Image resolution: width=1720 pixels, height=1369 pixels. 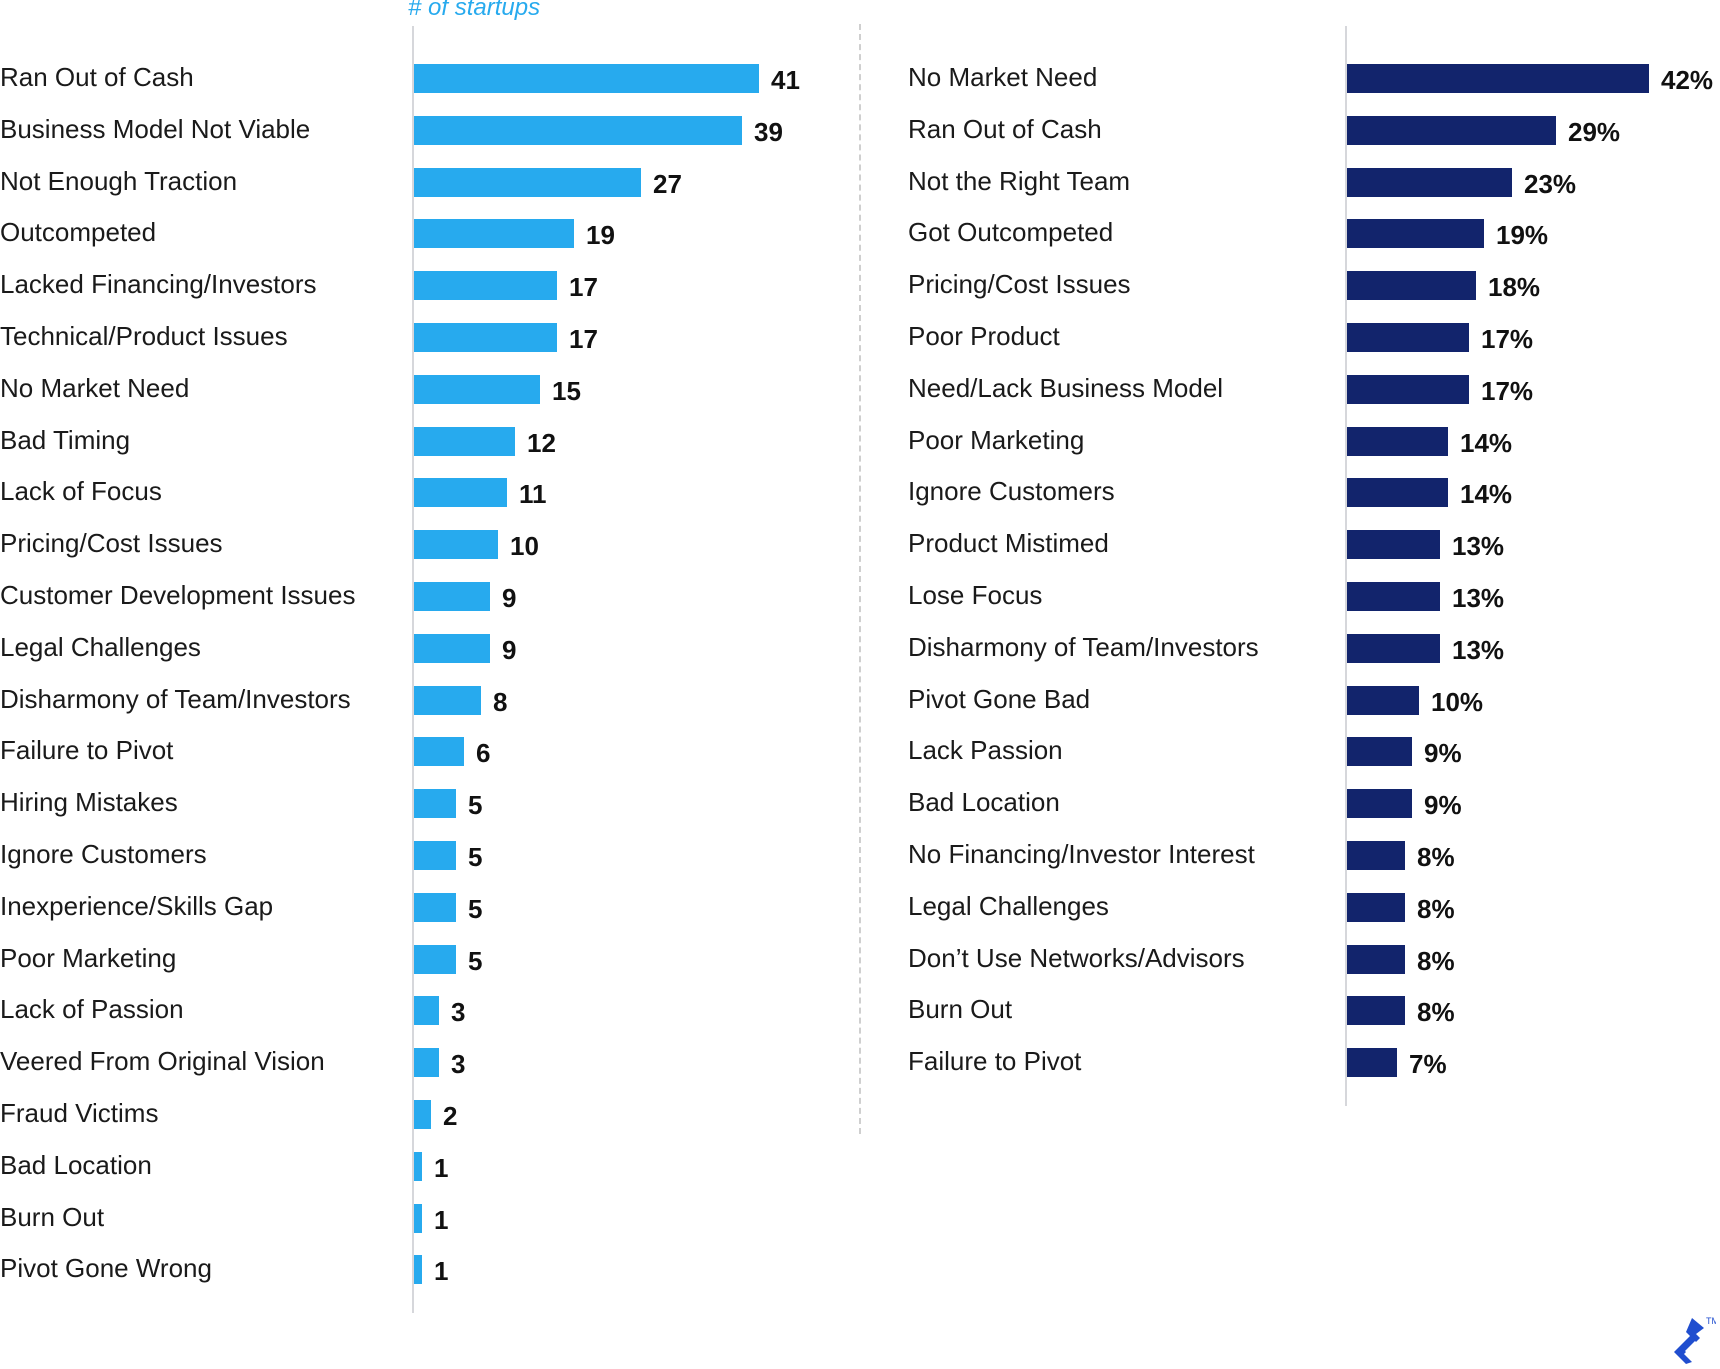 What do you see at coordinates (975, 595) in the screenshot?
I see `category-label: Lose Focus` at bounding box center [975, 595].